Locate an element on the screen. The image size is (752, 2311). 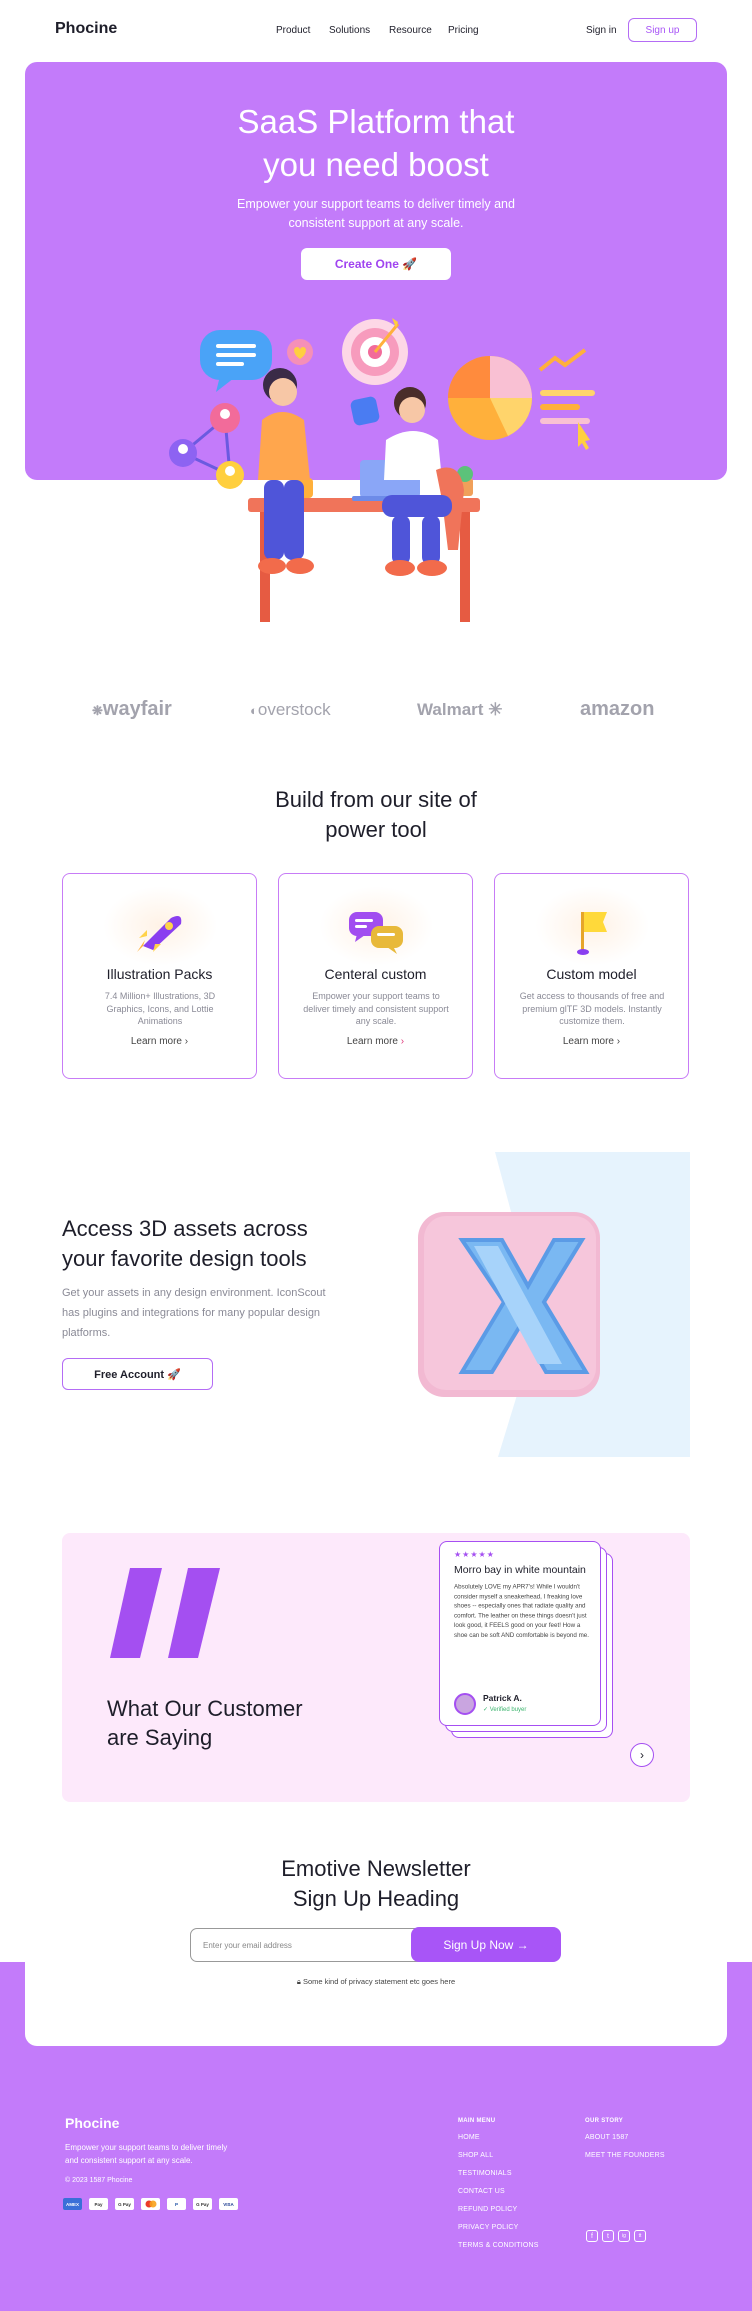
rocket-icon is located at coordinates (159, 934).